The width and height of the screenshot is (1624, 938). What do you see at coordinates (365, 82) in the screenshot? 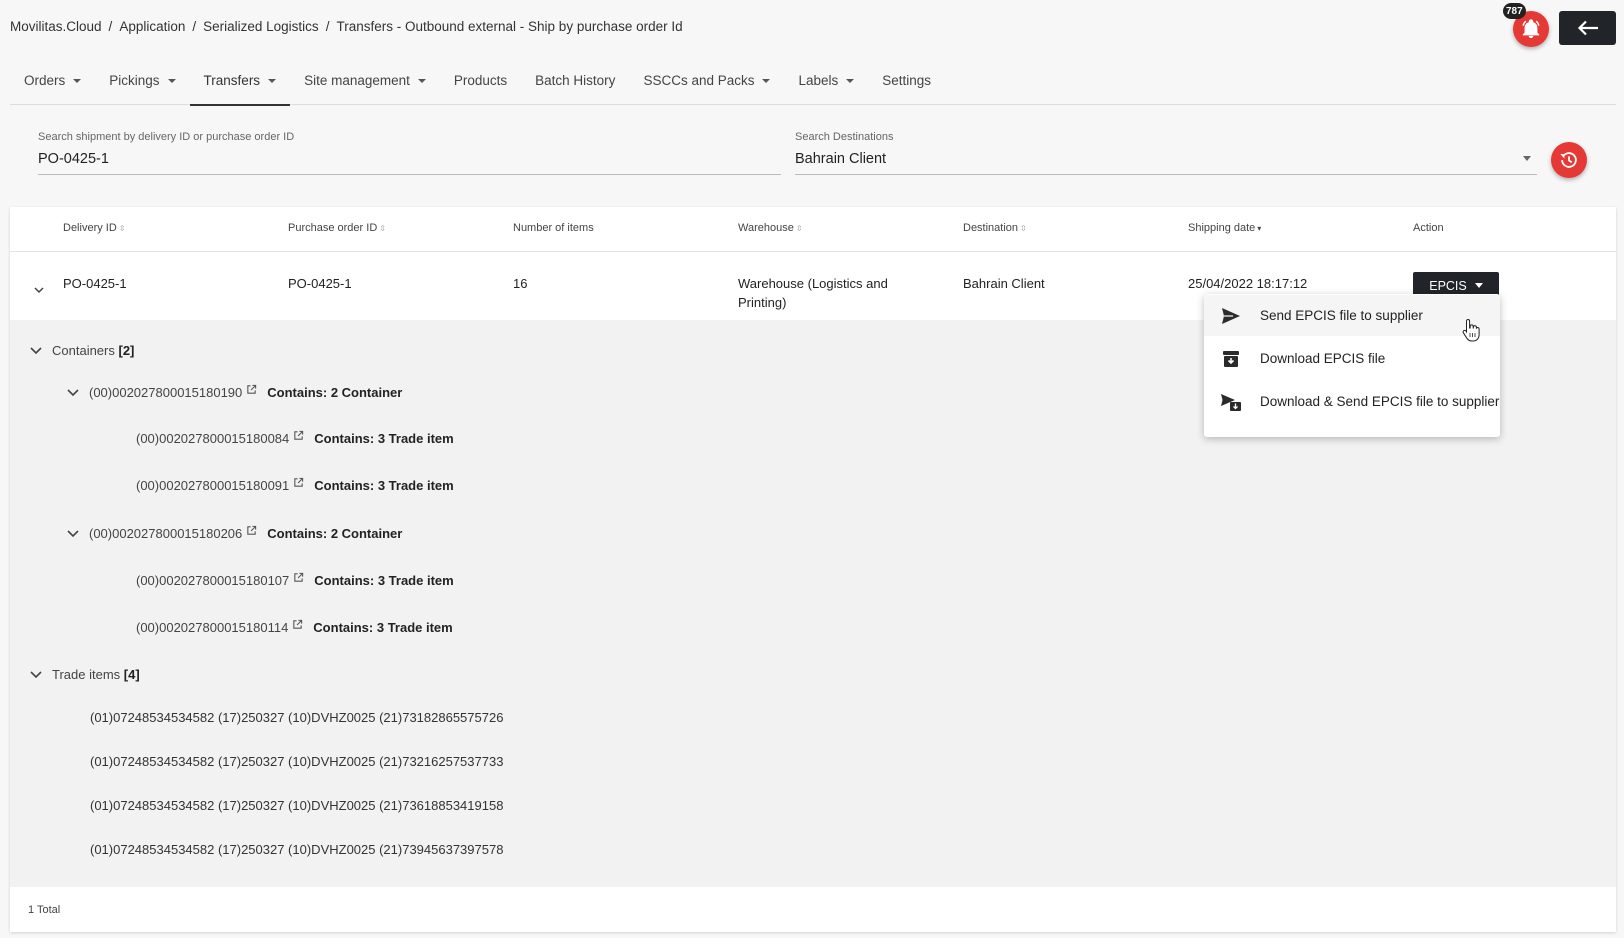
I see `tab-site-management: Site management` at bounding box center [365, 82].